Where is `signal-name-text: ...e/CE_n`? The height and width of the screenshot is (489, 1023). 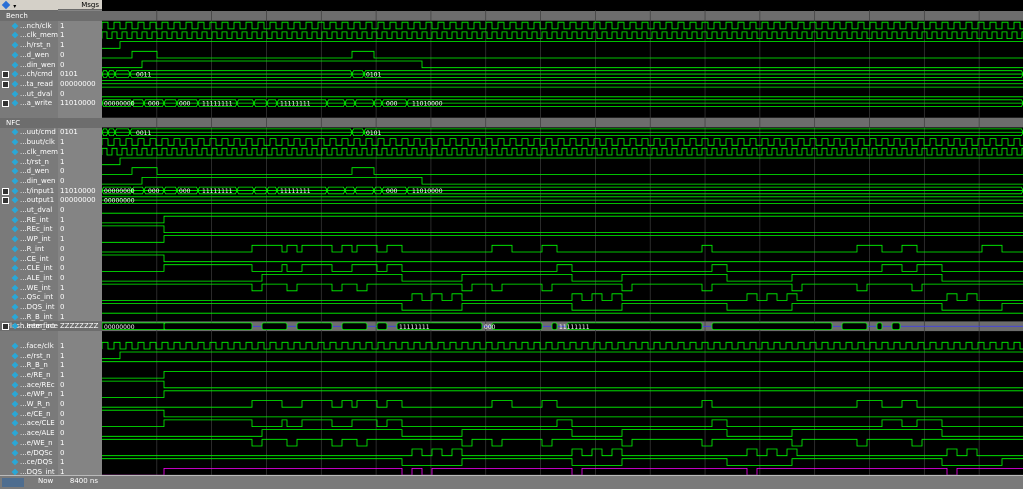
signal-name-text: ...e/CE_n is located at coordinates (35, 413).